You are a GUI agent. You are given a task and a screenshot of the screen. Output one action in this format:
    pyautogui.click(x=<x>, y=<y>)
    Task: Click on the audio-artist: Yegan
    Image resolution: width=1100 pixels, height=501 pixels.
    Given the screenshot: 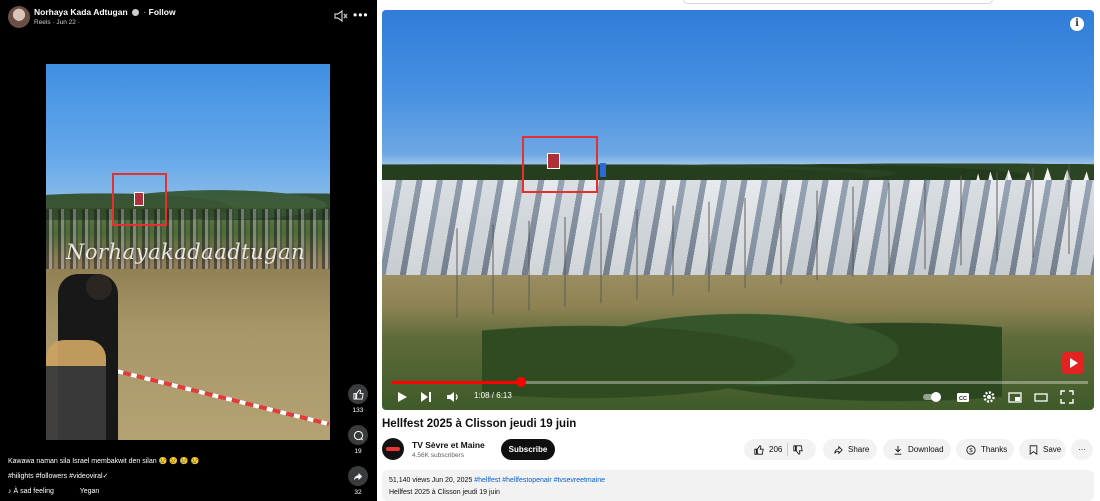 What is the action you would take?
    pyautogui.click(x=89, y=491)
    